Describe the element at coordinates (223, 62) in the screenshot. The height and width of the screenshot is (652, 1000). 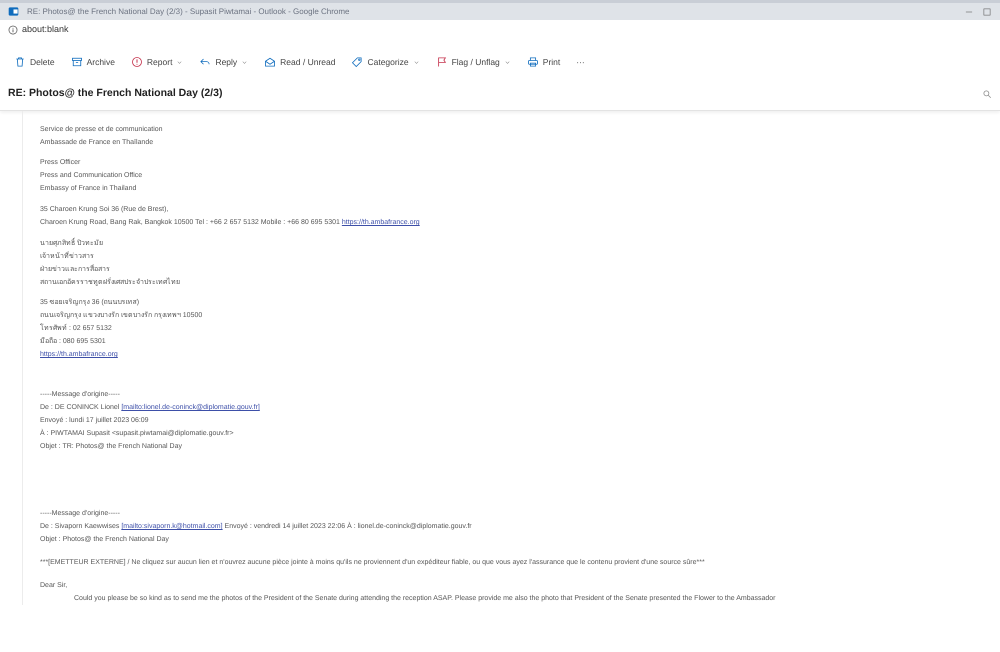
I see `toolbar-button: Reply` at that location.